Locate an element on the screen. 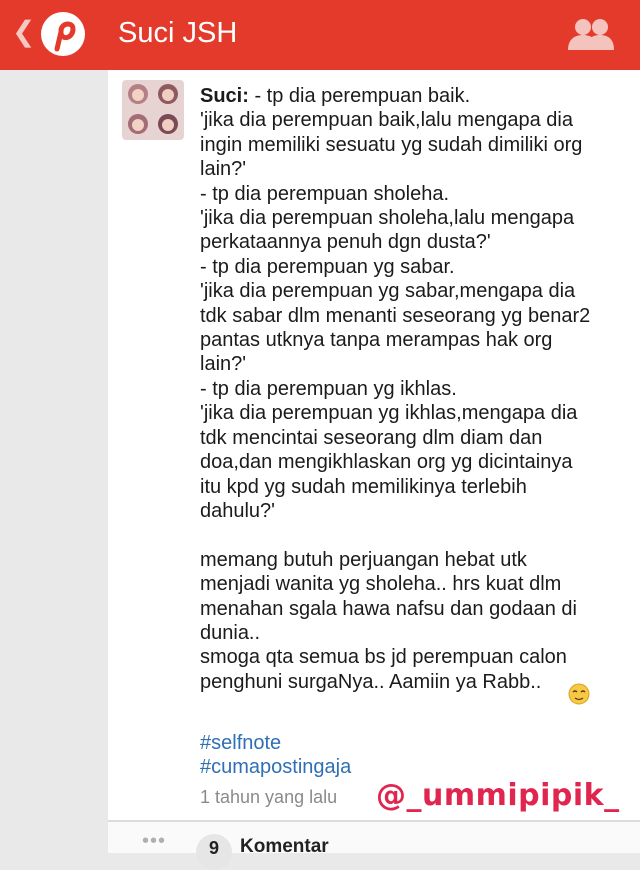  relieved-face-emoji-icon is located at coordinates (579, 694).